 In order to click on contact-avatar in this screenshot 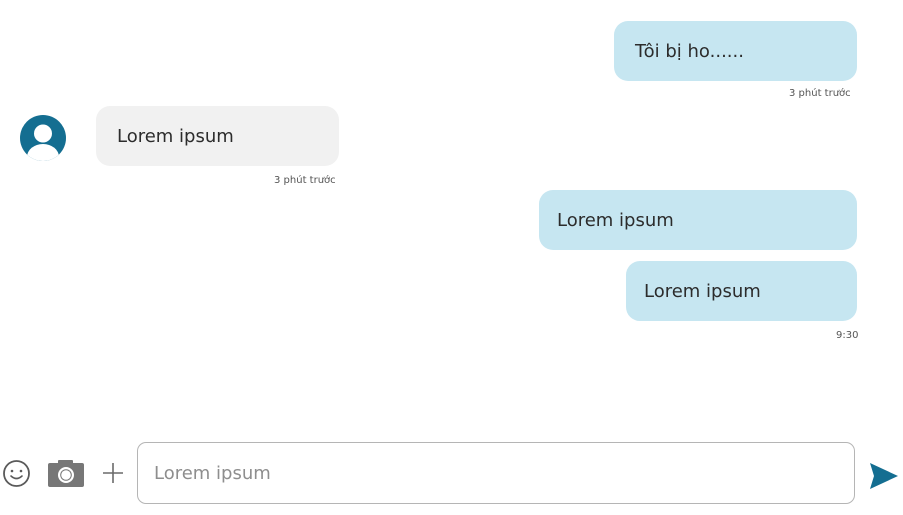, I will do `click(43, 138)`.